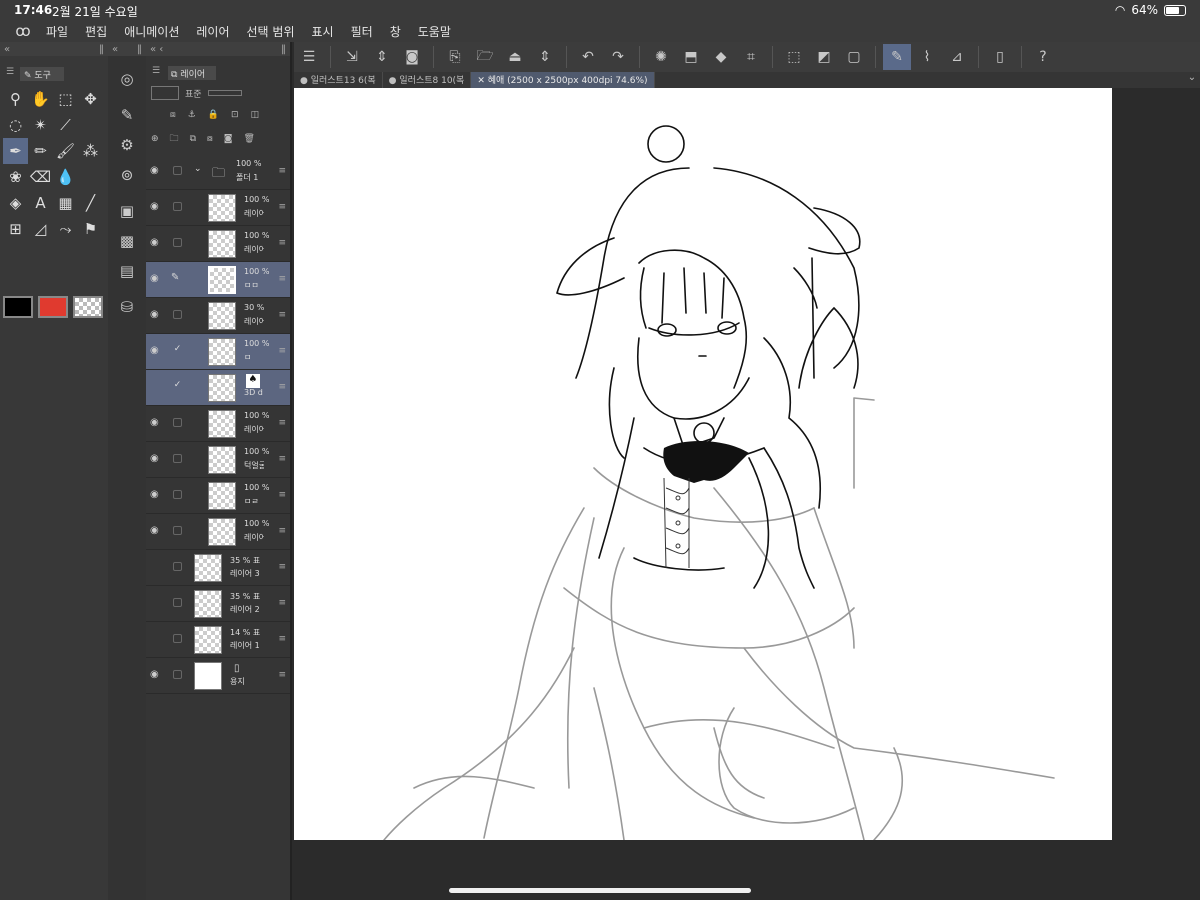 This screenshot has width=1200, height=900. What do you see at coordinates (794, 57) in the screenshot?
I see `deselect-icon: ⬚` at bounding box center [794, 57].